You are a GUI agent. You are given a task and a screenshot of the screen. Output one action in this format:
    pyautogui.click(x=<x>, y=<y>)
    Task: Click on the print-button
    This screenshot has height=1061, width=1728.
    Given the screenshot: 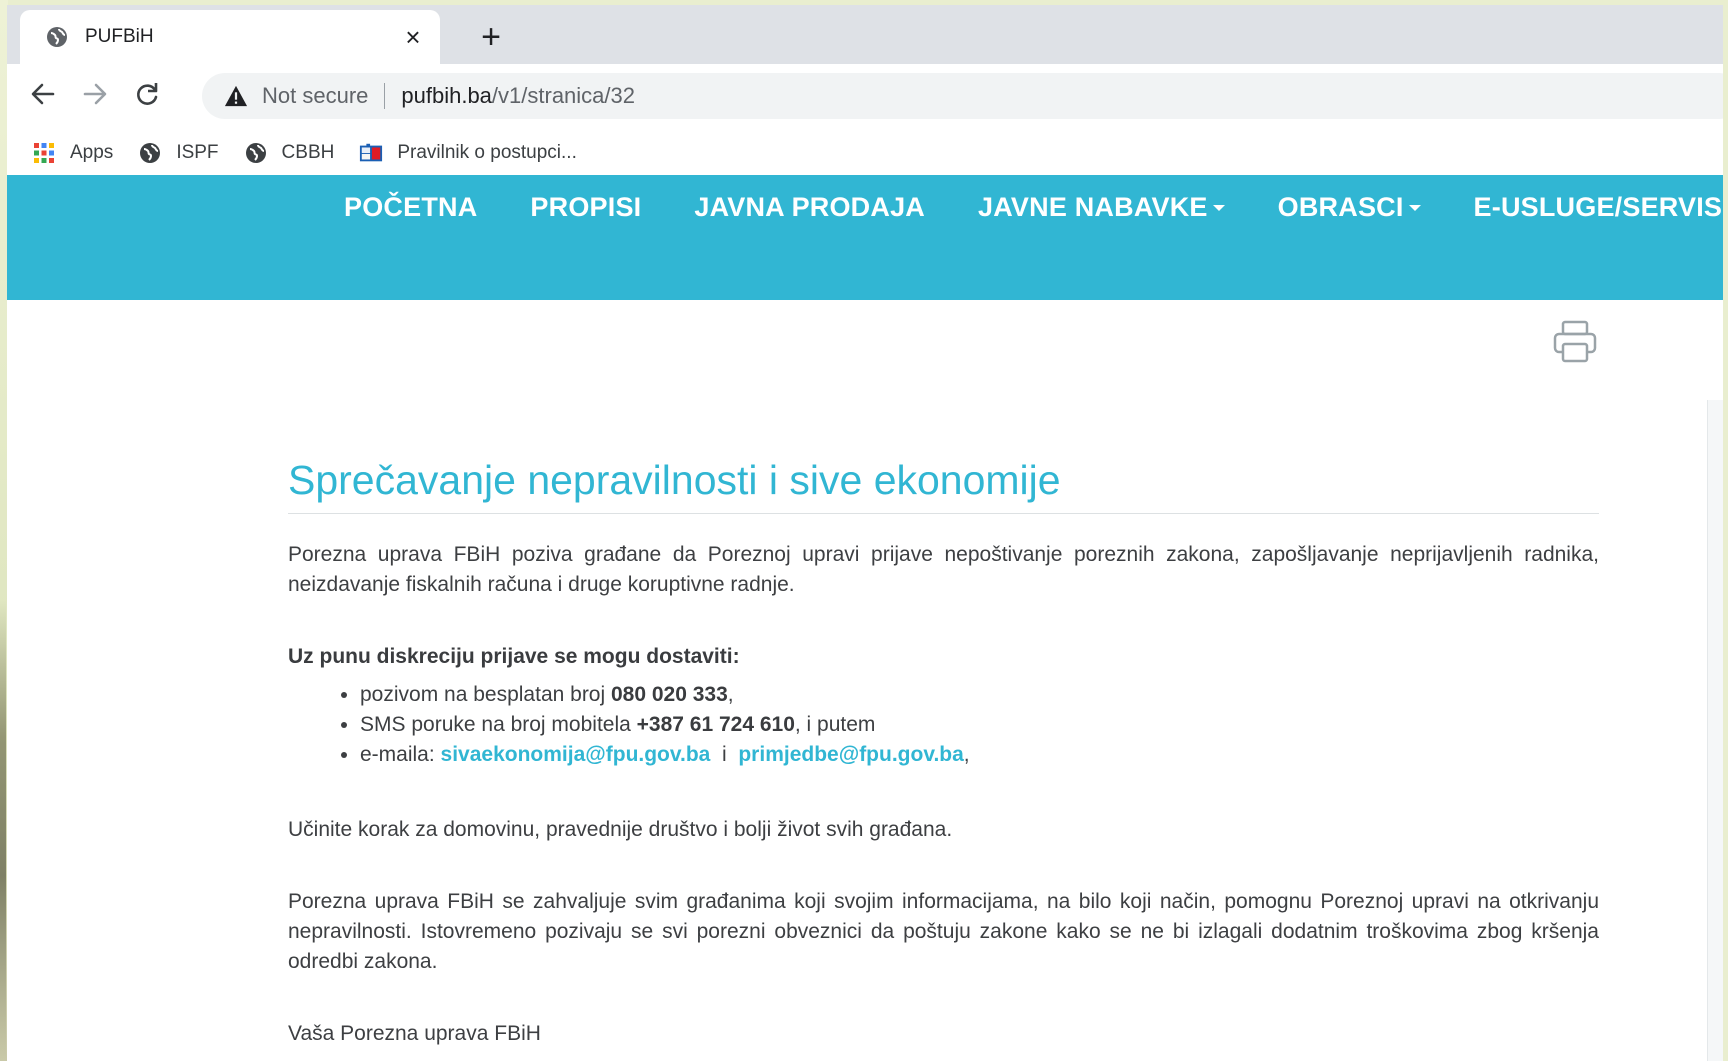 What is the action you would take?
    pyautogui.click(x=1575, y=342)
    